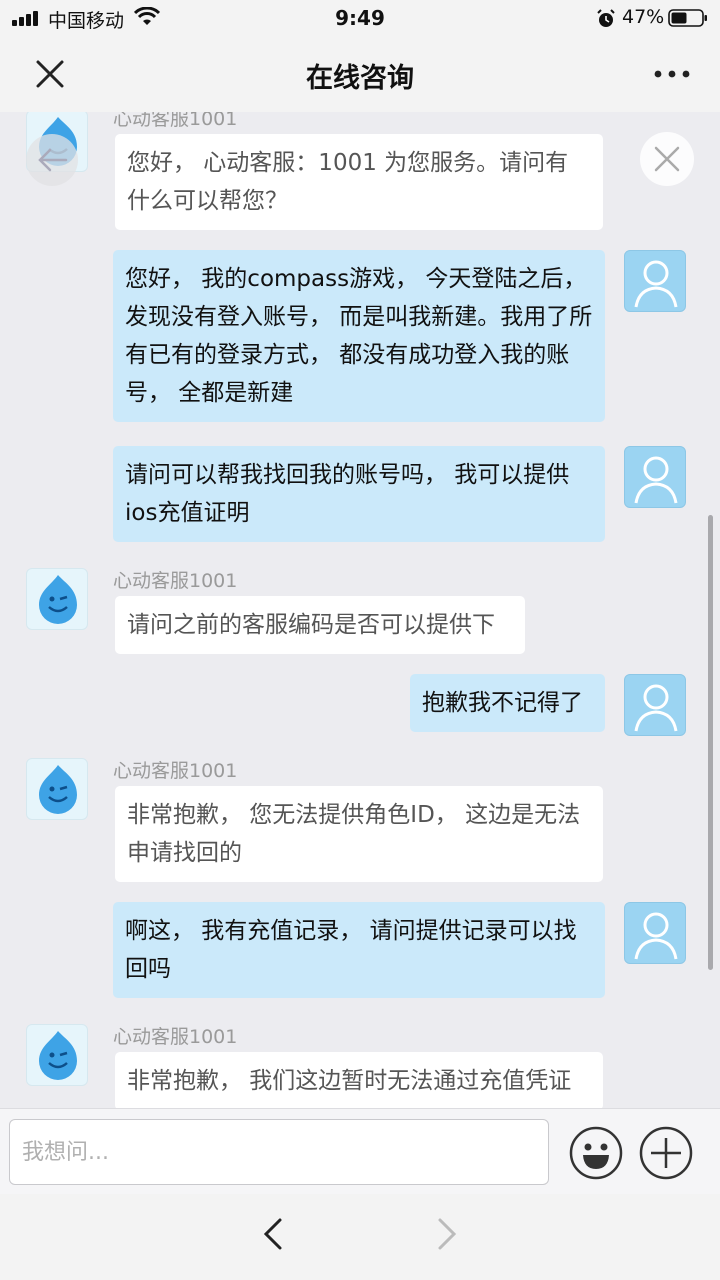  What do you see at coordinates (687, 18) in the screenshot?
I see `battery-icon` at bounding box center [687, 18].